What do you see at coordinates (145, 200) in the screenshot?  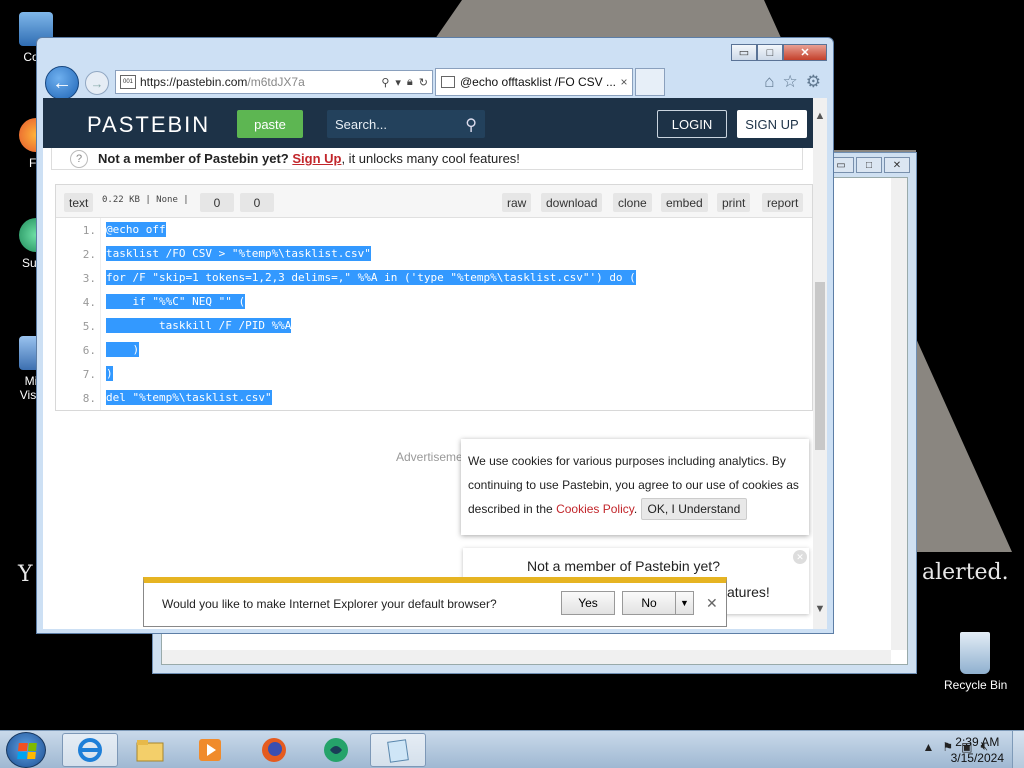 I see `paste-meta: 0.22 KB | None |` at bounding box center [145, 200].